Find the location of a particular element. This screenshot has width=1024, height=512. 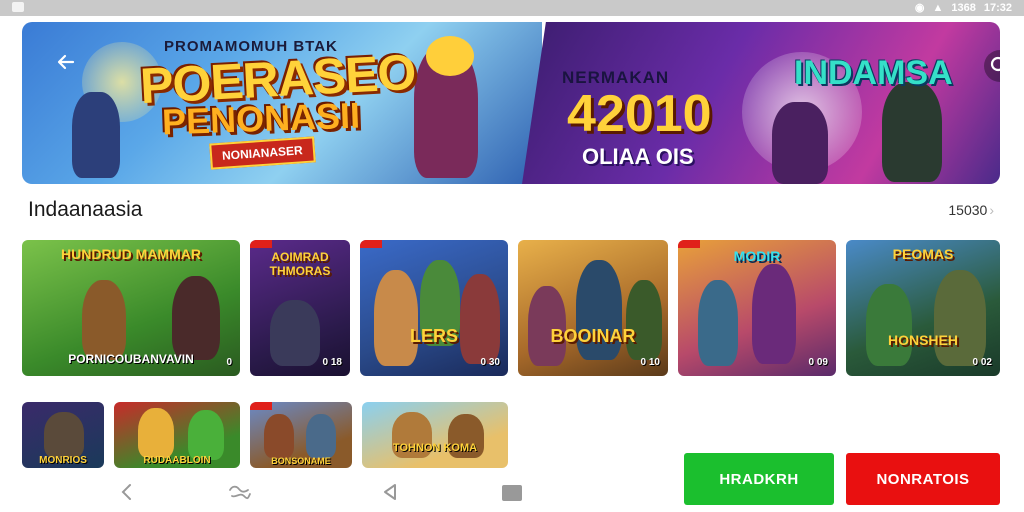

game-card-badge: 0 02 is located at coordinates (982, 362).